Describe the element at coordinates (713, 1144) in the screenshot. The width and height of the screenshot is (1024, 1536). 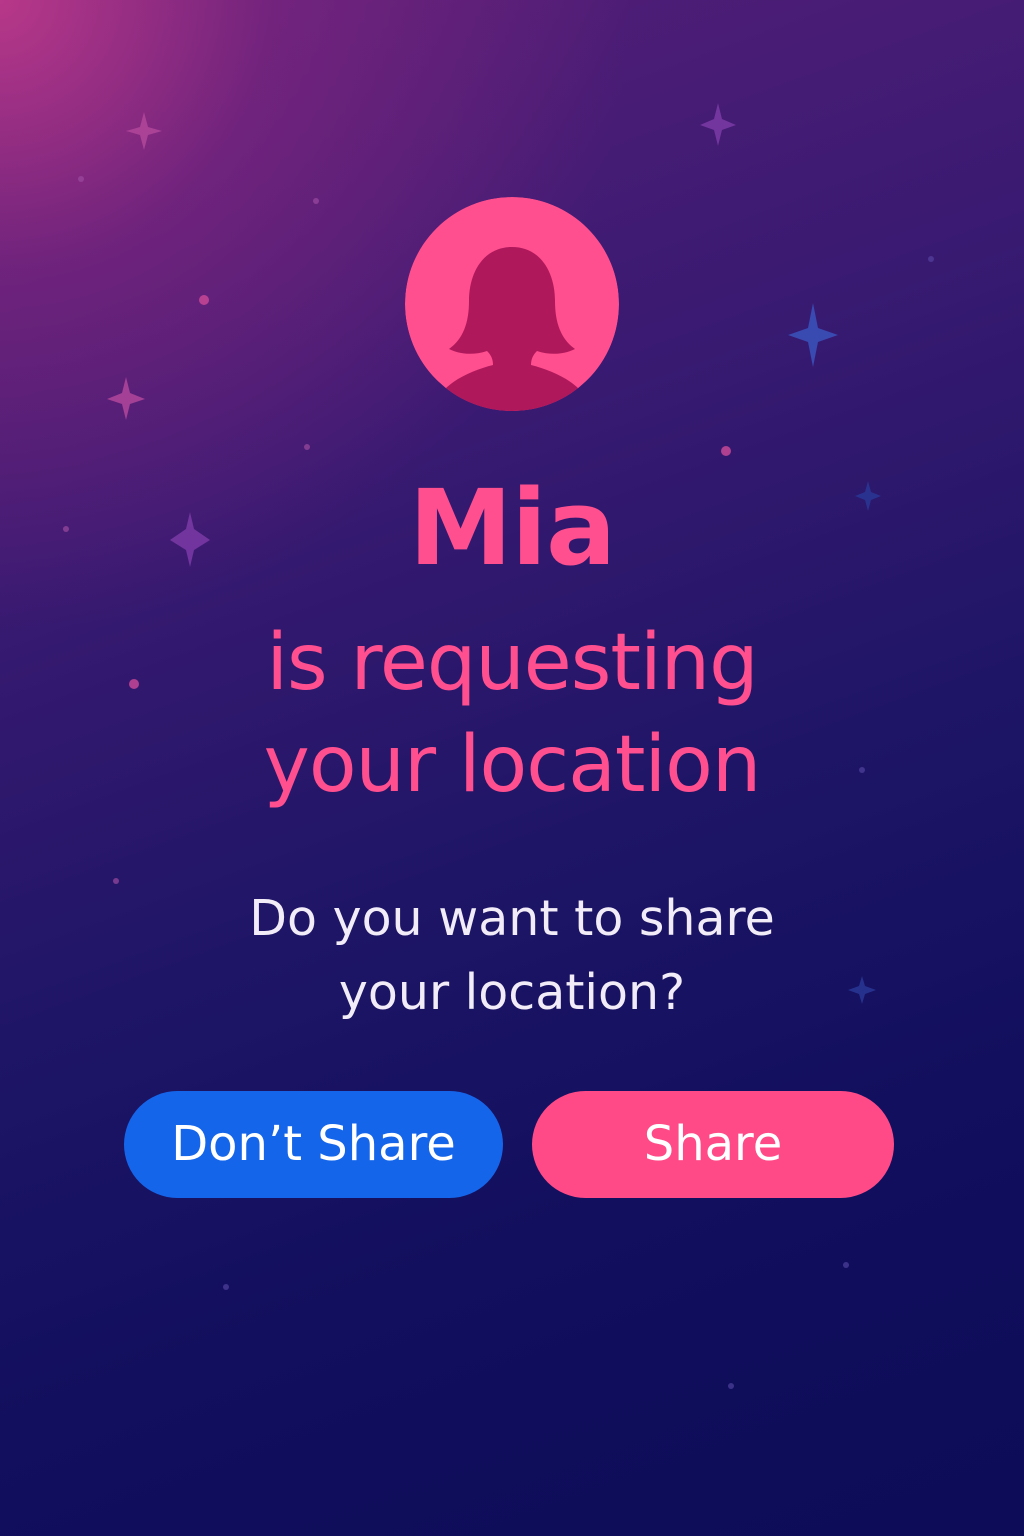
I see `share-button: Share` at that location.